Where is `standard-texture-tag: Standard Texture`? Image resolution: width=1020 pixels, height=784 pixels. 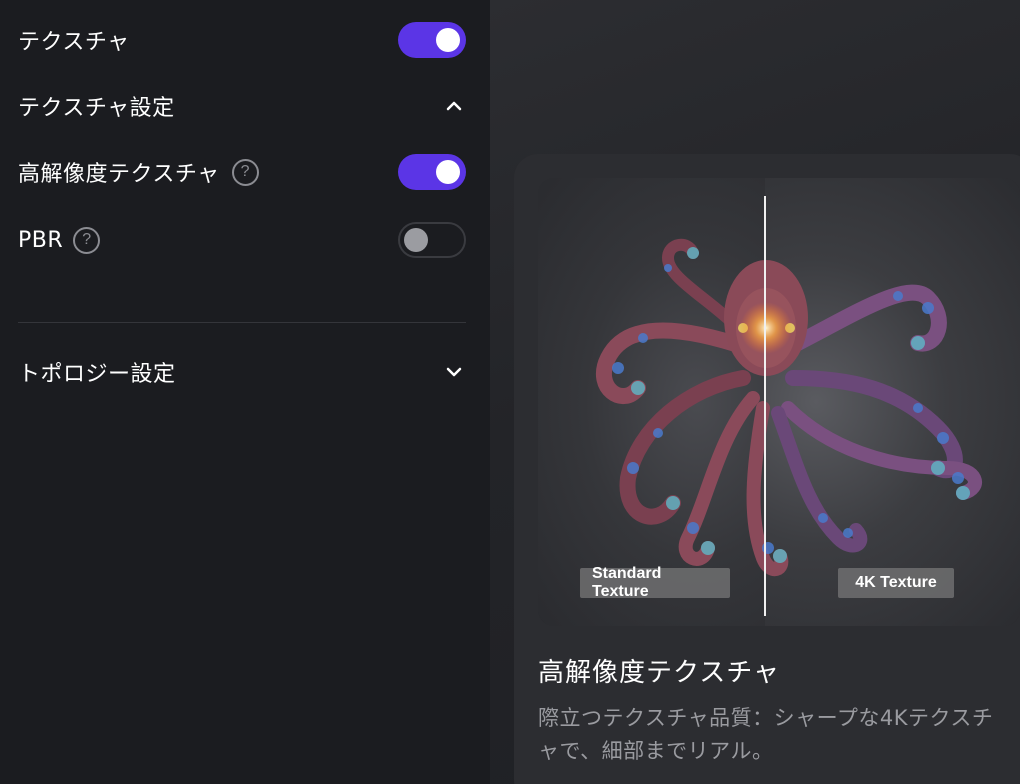 standard-texture-tag: Standard Texture is located at coordinates (655, 582).